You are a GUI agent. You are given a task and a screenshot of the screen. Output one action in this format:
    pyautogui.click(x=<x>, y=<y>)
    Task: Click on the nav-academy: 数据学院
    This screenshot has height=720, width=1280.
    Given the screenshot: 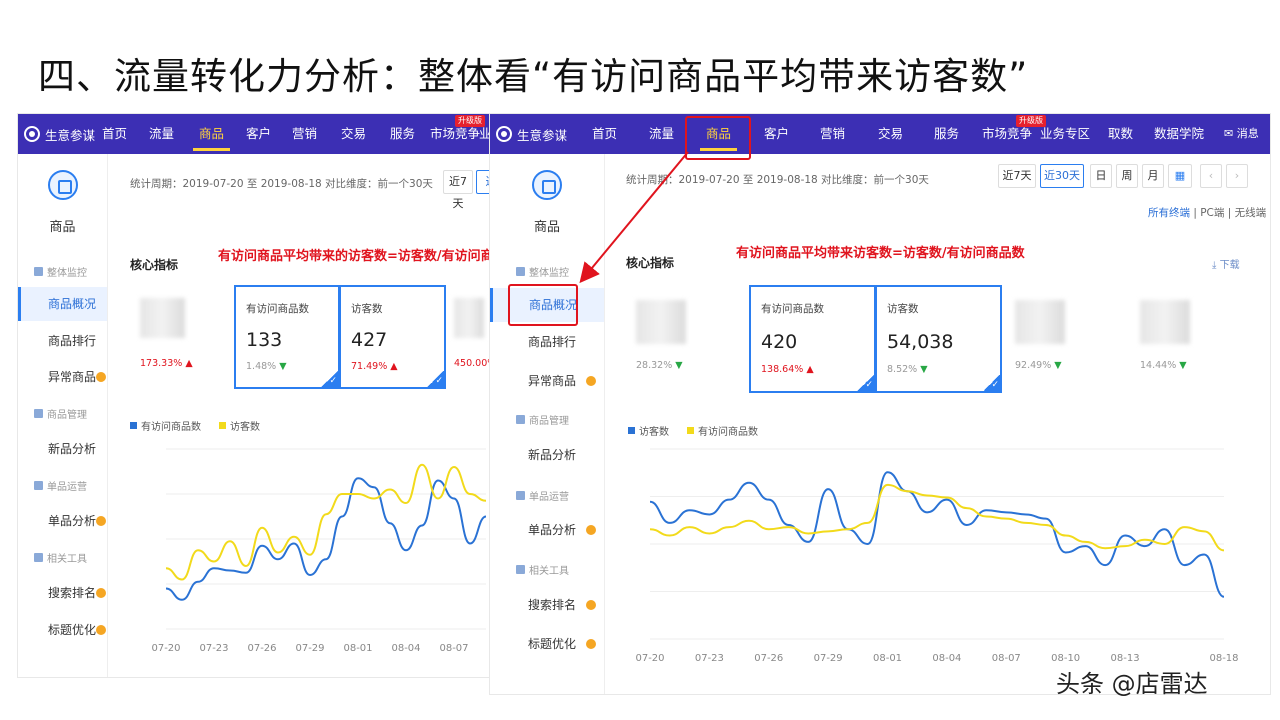 What is the action you would take?
    pyautogui.click(x=1179, y=134)
    